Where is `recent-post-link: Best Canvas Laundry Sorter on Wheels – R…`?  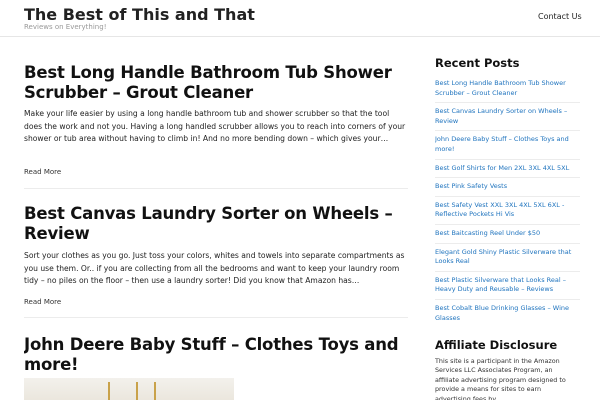 recent-post-link: Best Canvas Laundry Sorter on Wheels – R… is located at coordinates (507, 116).